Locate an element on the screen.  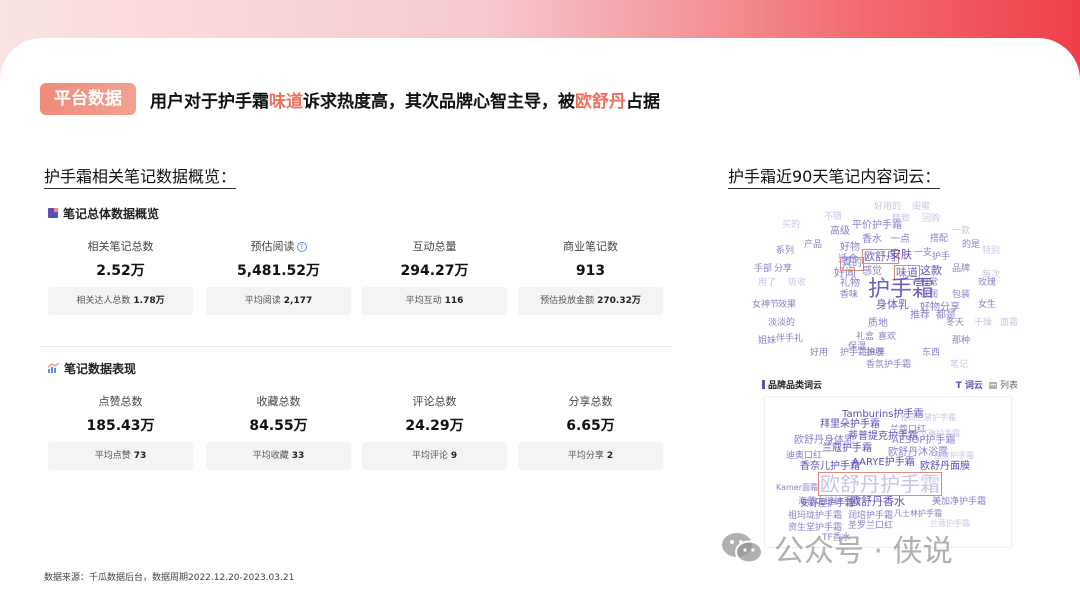
overview-panel-title: 笔记总体数据概览 is located at coordinates (103, 213).